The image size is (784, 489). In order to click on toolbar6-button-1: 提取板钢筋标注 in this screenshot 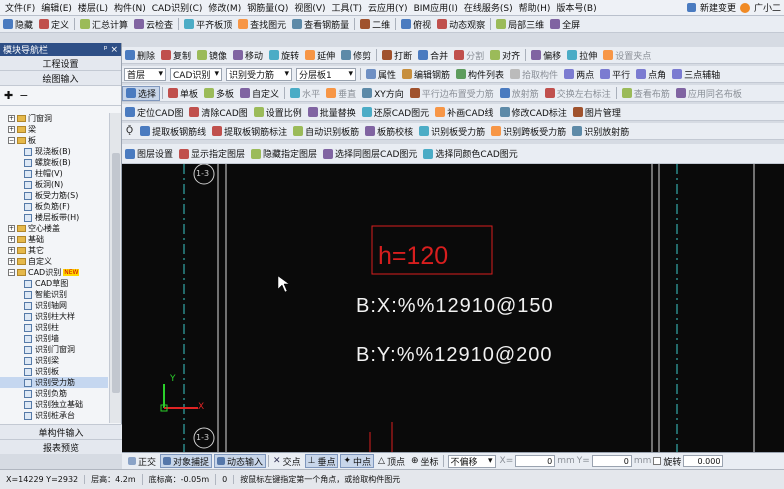, I will do `click(249, 131)`.